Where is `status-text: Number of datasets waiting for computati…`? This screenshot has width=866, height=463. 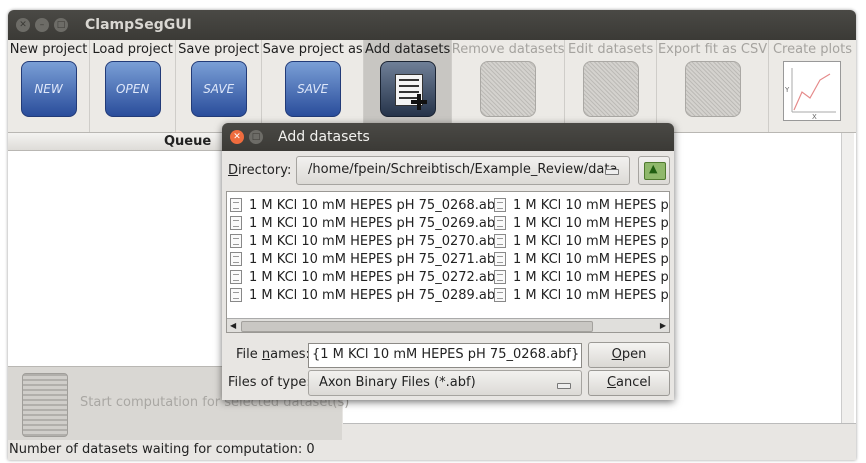 status-text: Number of datasets waiting for computati… is located at coordinates (162, 449).